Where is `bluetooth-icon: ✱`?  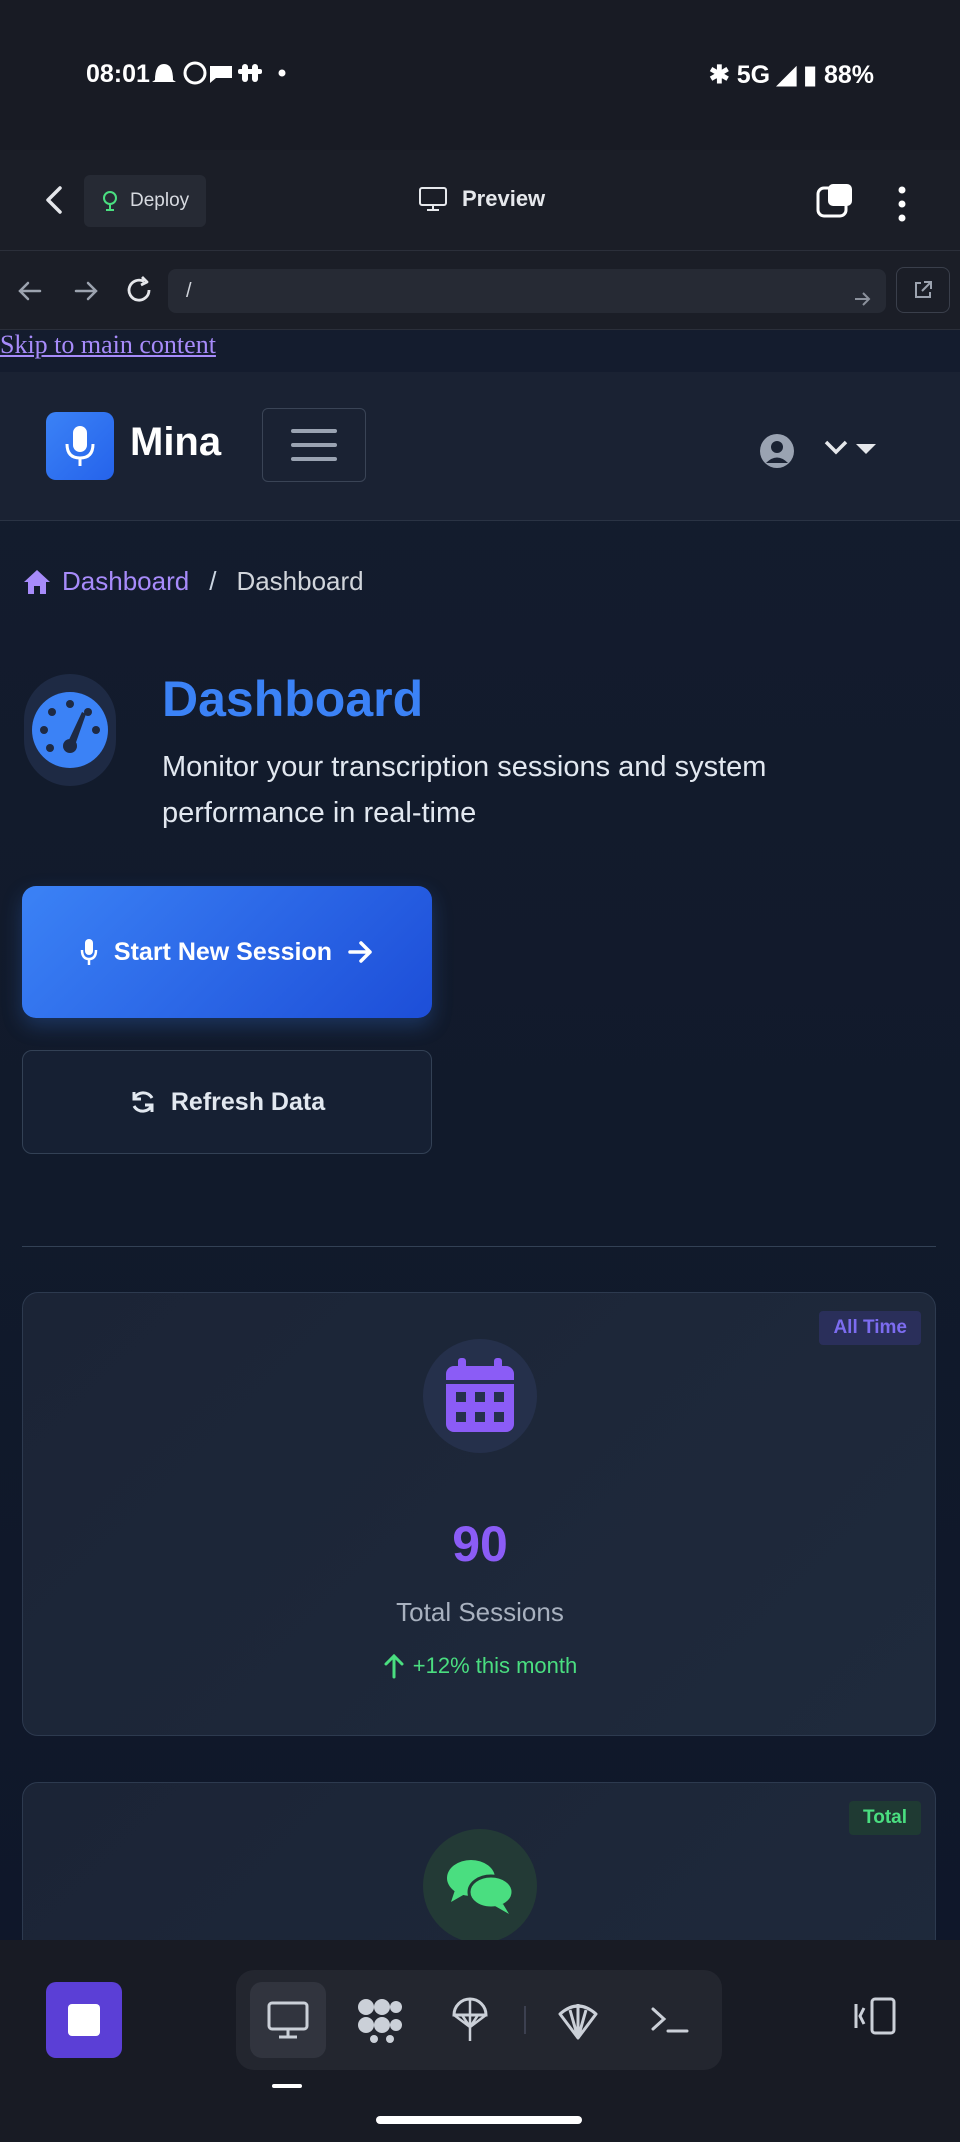
bluetooth-icon: ✱ is located at coordinates (719, 75).